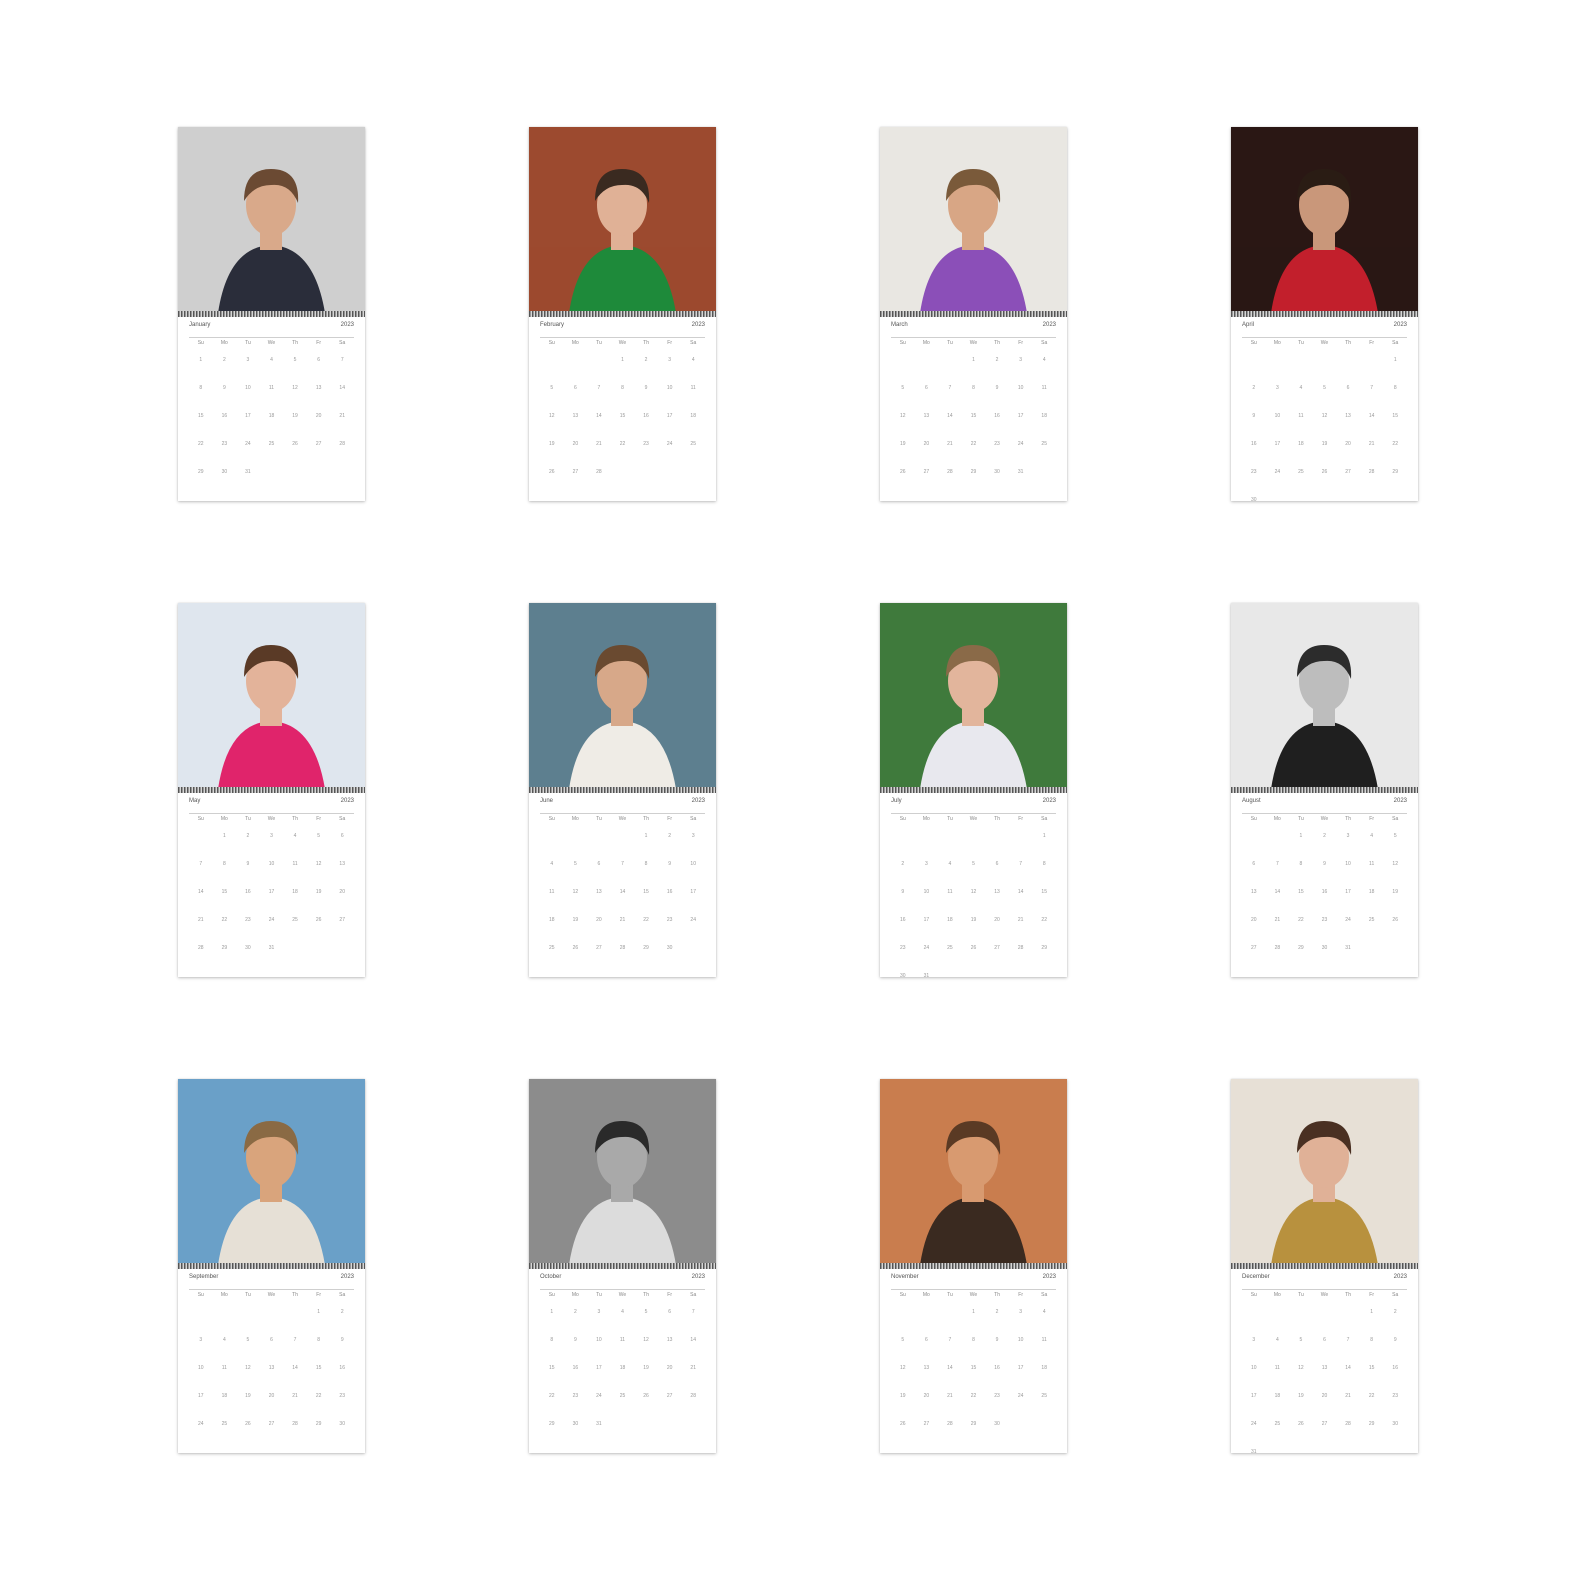  Describe the element at coordinates (1301, 920) in the screenshot. I see `day-cell: 22` at that location.